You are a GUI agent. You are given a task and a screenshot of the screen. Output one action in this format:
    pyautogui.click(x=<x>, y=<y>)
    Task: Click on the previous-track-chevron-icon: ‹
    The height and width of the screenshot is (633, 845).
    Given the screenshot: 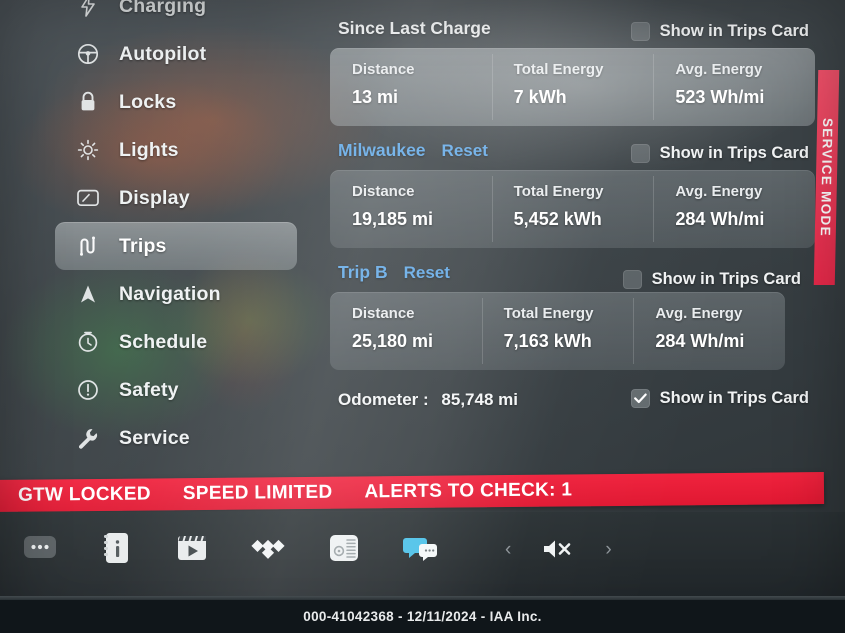 What is the action you would take?
    pyautogui.click(x=508, y=549)
    